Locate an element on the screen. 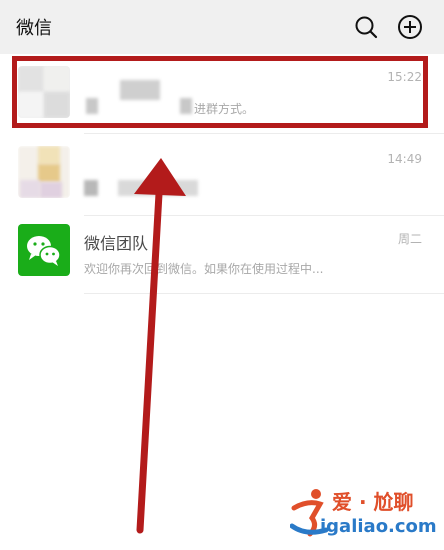 Image resolution: width=444 pixels, height=550 pixels. wechat-logo is located at coordinates (44, 250).